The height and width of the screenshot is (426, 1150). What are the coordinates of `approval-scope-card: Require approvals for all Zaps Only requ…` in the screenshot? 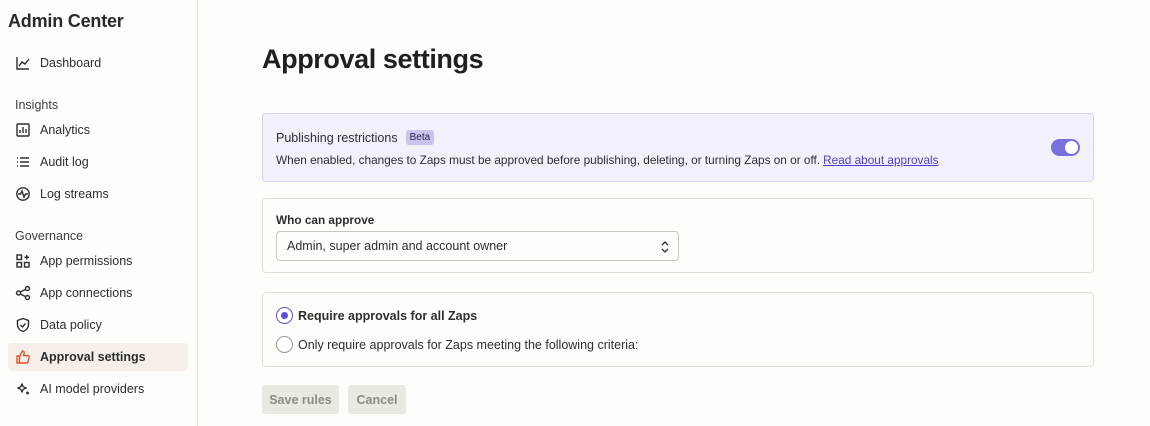 It's located at (678, 329).